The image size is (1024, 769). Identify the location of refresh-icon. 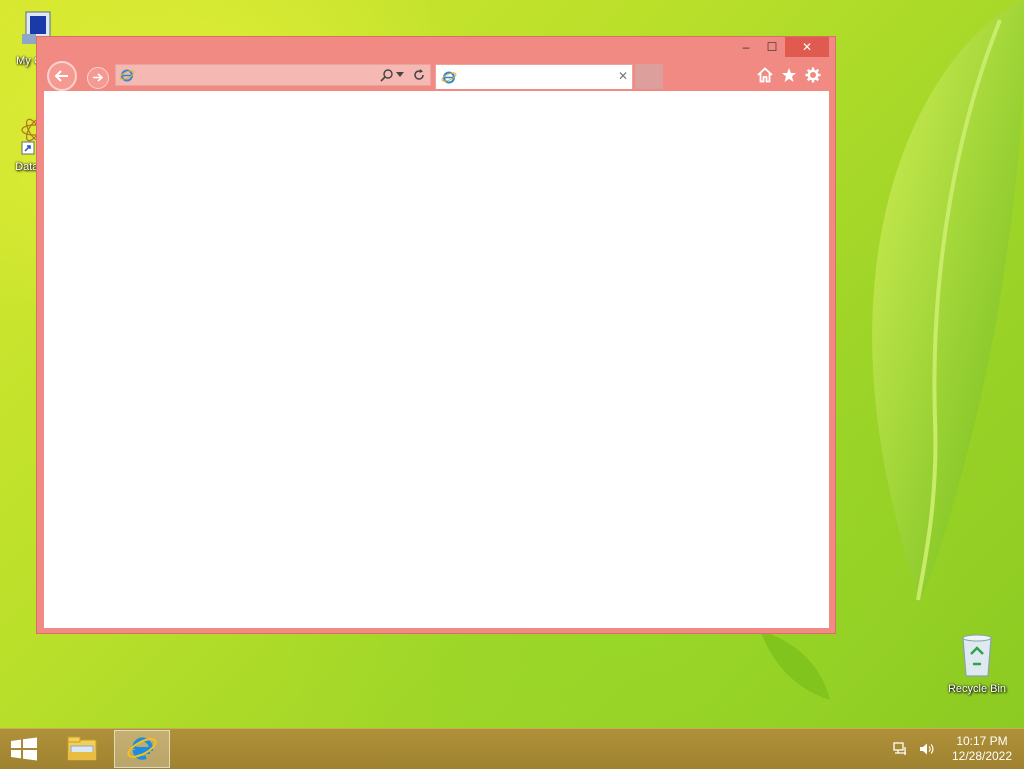
(419, 75).